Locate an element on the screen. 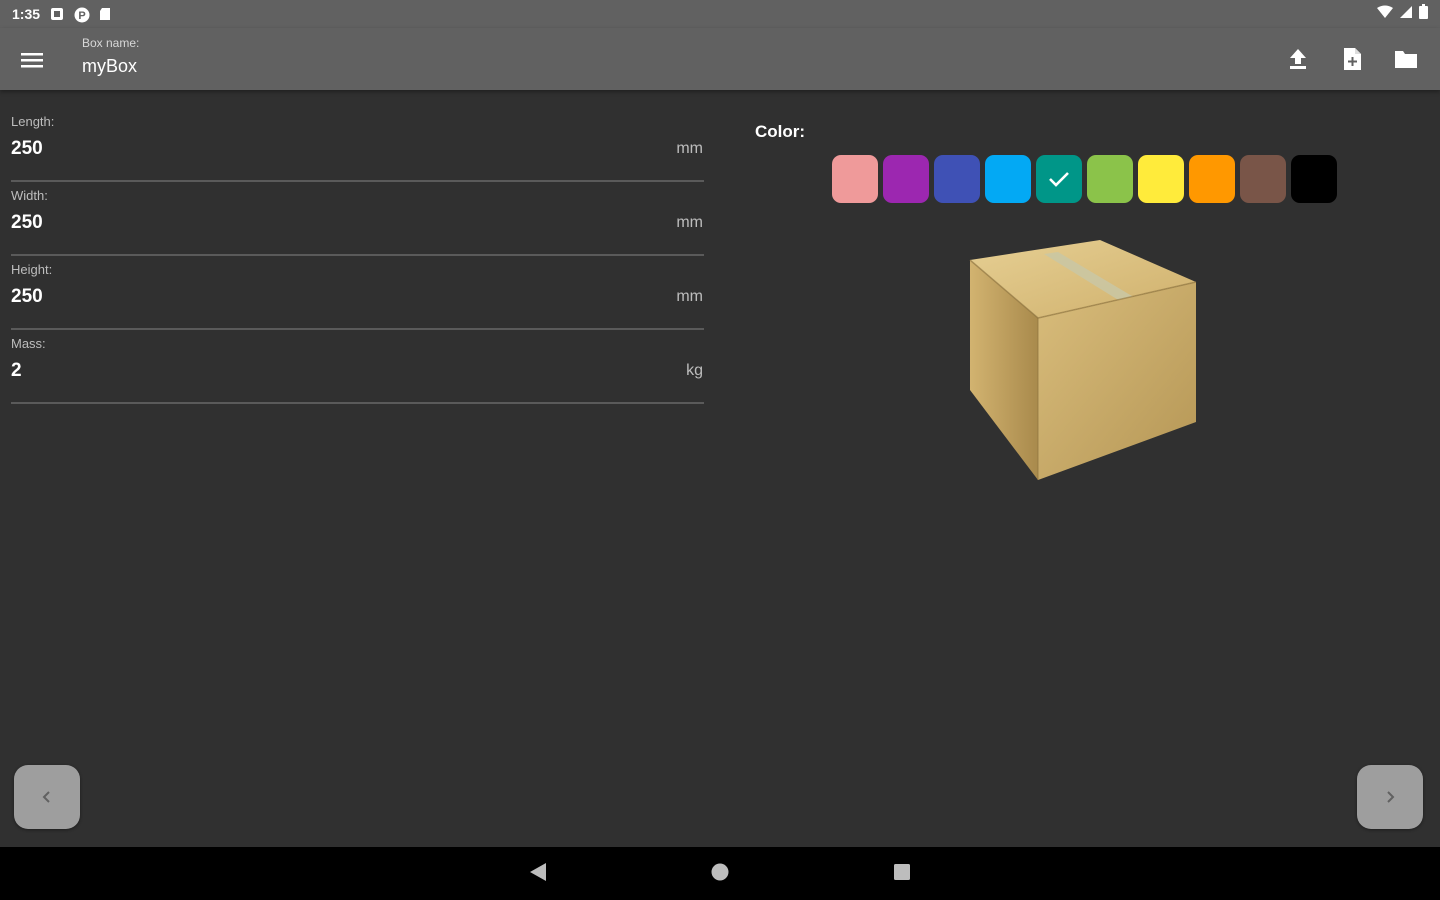 The width and height of the screenshot is (1440, 900). app-toolbar: Box name: myBox is located at coordinates (720, 59).